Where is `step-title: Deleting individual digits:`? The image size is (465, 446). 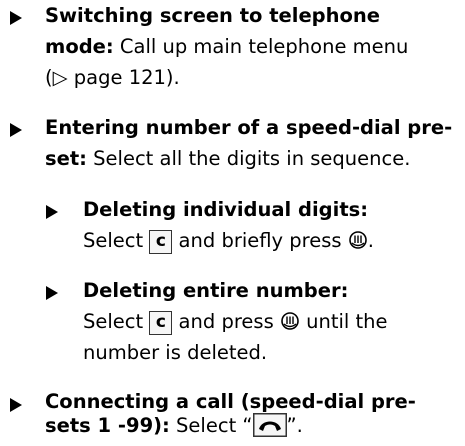 step-title: Deleting individual digits: is located at coordinates (226, 209).